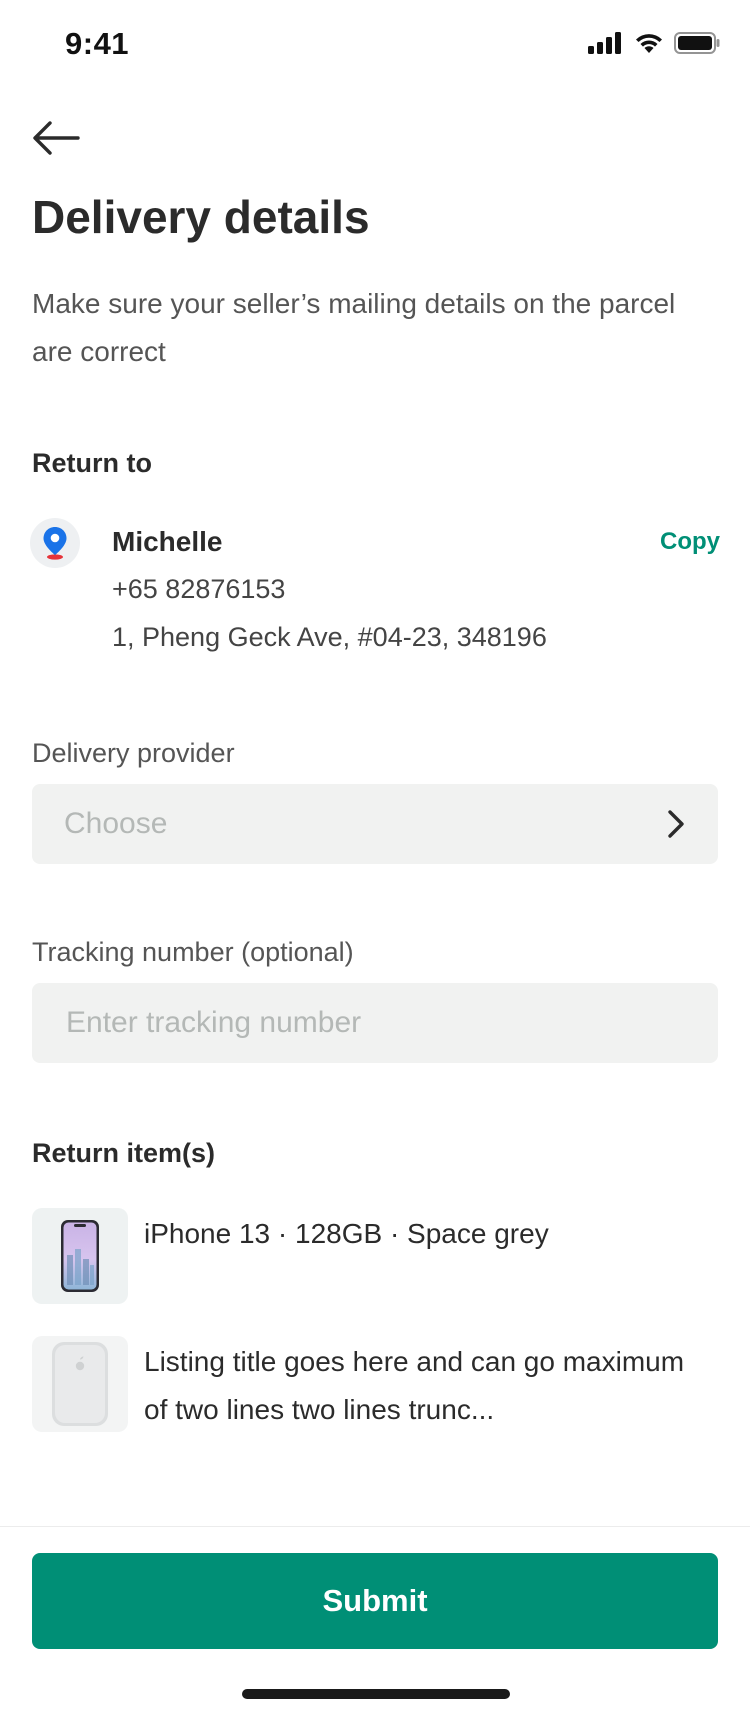 This screenshot has width=750, height=1718. What do you see at coordinates (649, 43) in the screenshot?
I see `wifi-icon` at bounding box center [649, 43].